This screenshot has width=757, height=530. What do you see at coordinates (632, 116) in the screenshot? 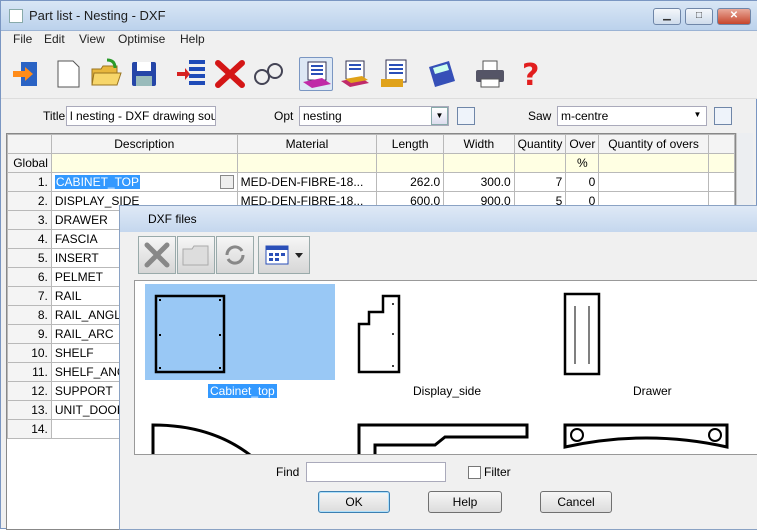
I see `saw-select: m-centre` at bounding box center [632, 116].